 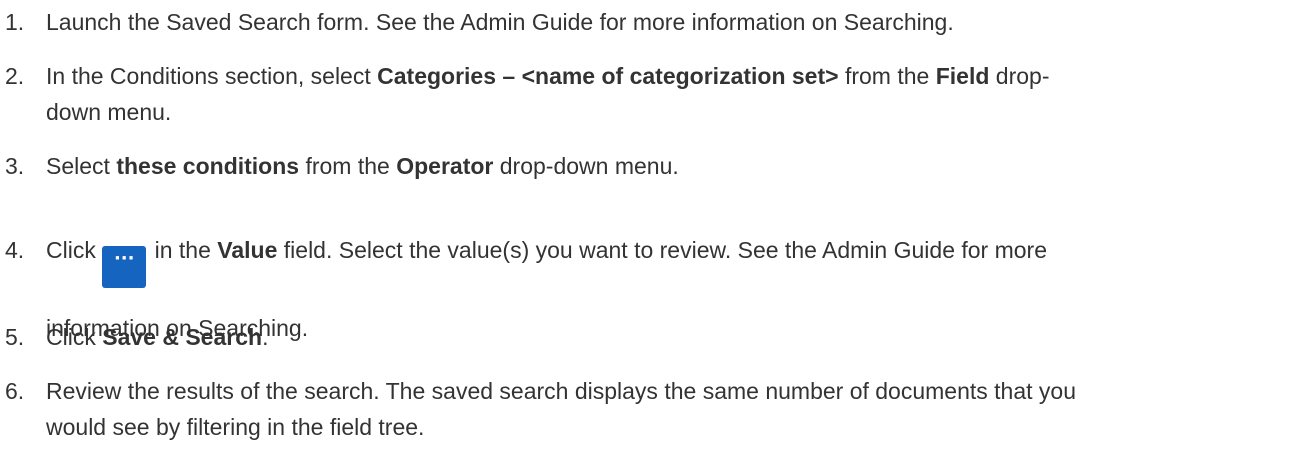 I want to click on operator-value: these conditions, so click(x=208, y=166).